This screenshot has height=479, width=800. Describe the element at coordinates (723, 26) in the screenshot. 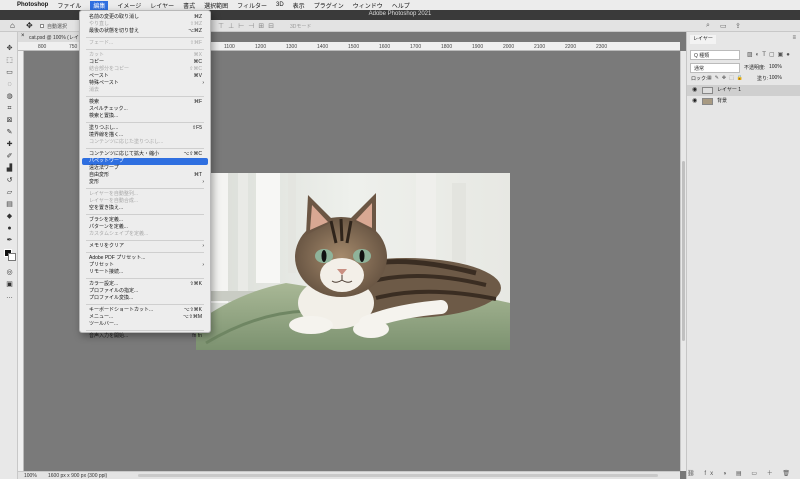

I see `workspace-icon: ▭` at that location.